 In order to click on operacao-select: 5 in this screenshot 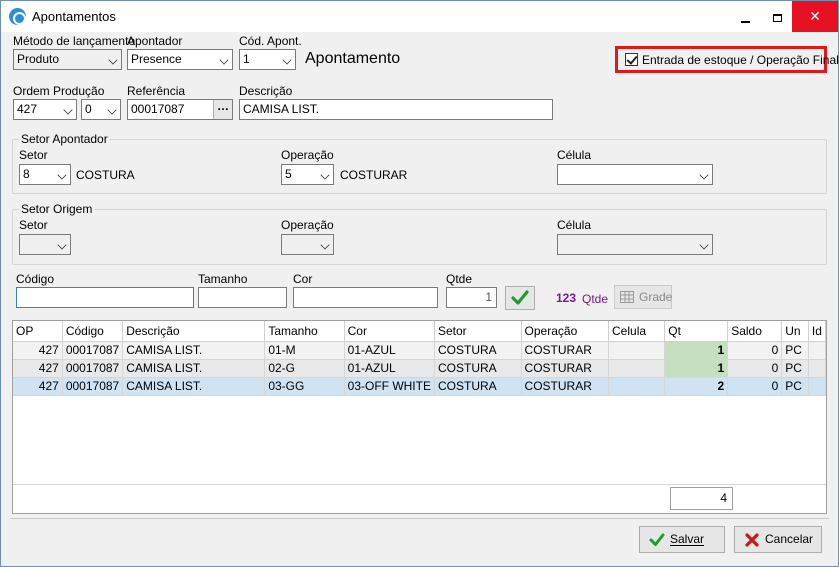, I will do `click(307, 174)`.